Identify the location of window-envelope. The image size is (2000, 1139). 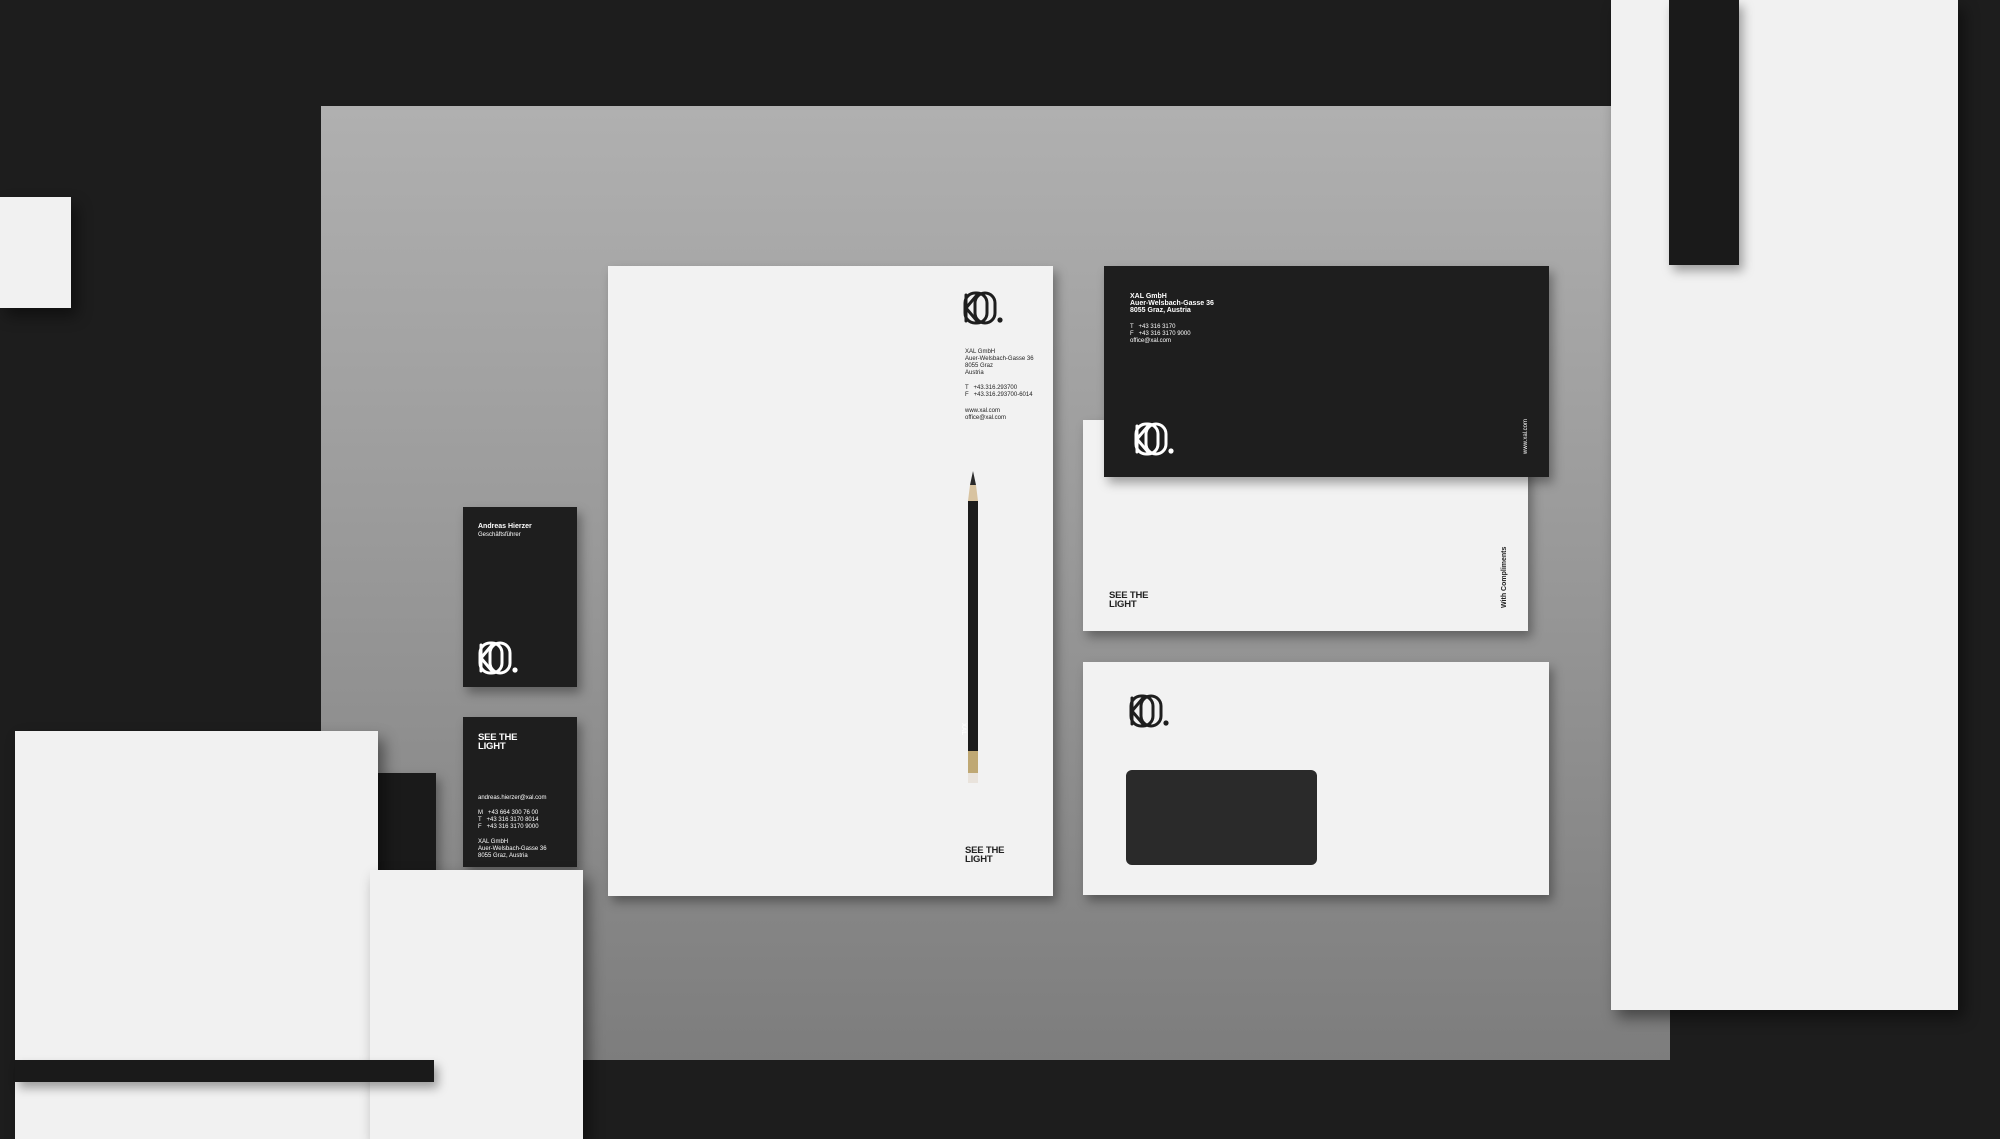
(1316, 778).